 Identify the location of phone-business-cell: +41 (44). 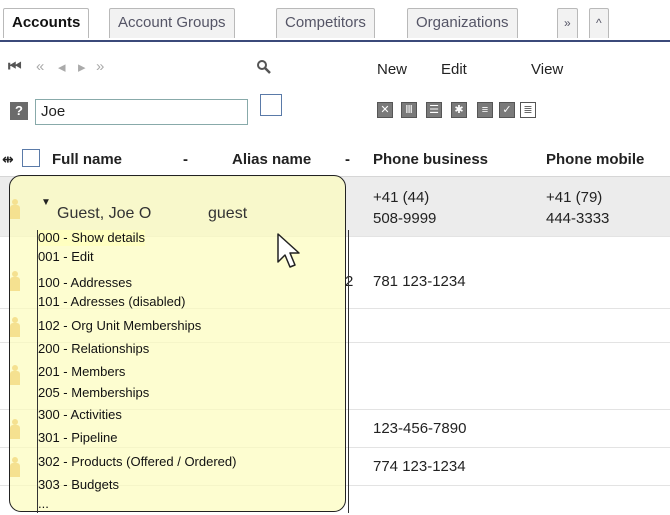
(401, 197).